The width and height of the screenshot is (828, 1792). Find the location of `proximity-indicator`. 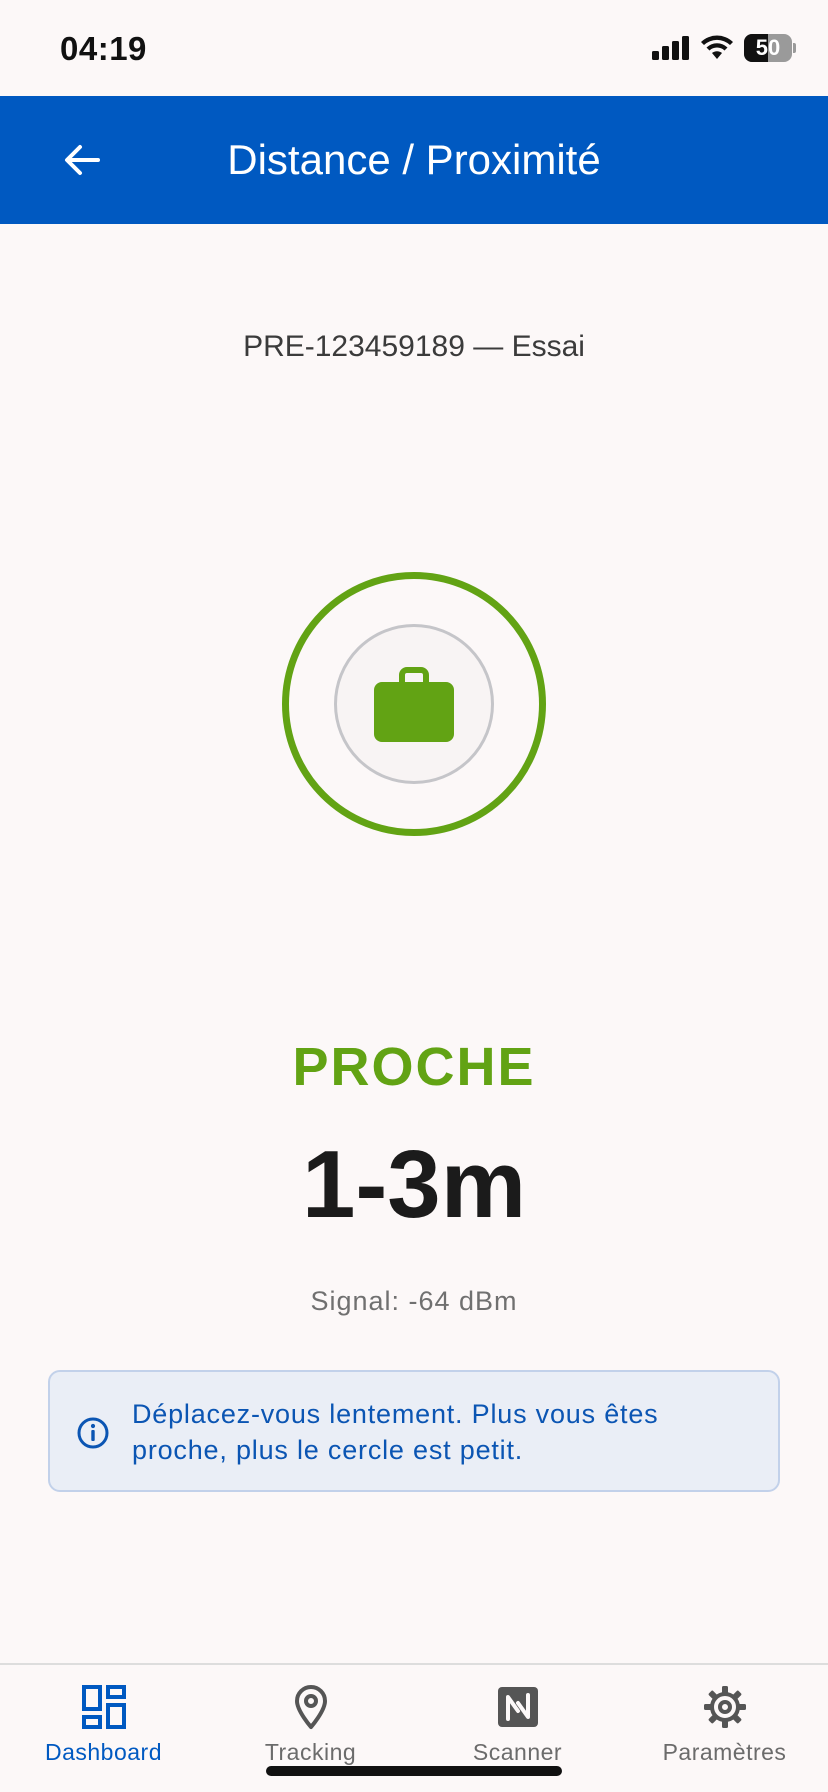

proximity-indicator is located at coordinates (414, 704).